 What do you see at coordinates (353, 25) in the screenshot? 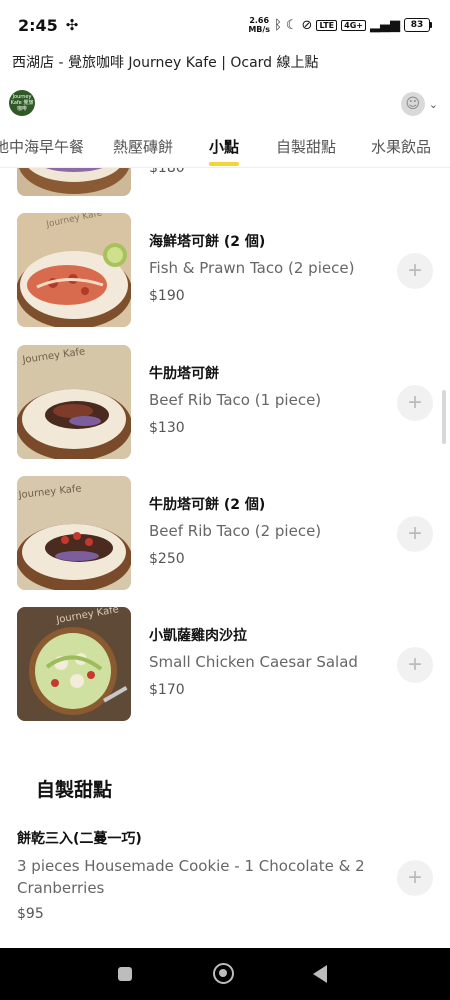
I see `network-badge: 4G+` at bounding box center [353, 25].